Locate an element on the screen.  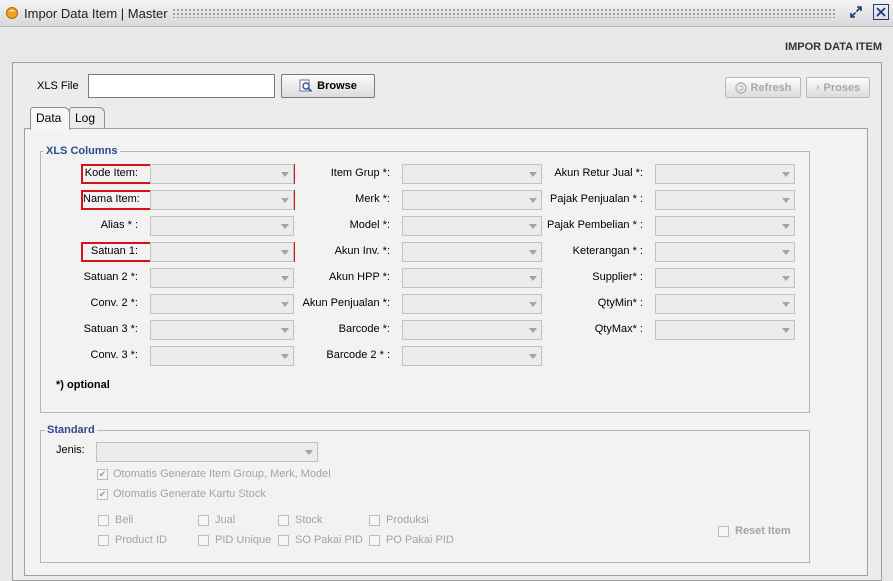
browse-button: Browse is located at coordinates (328, 86).